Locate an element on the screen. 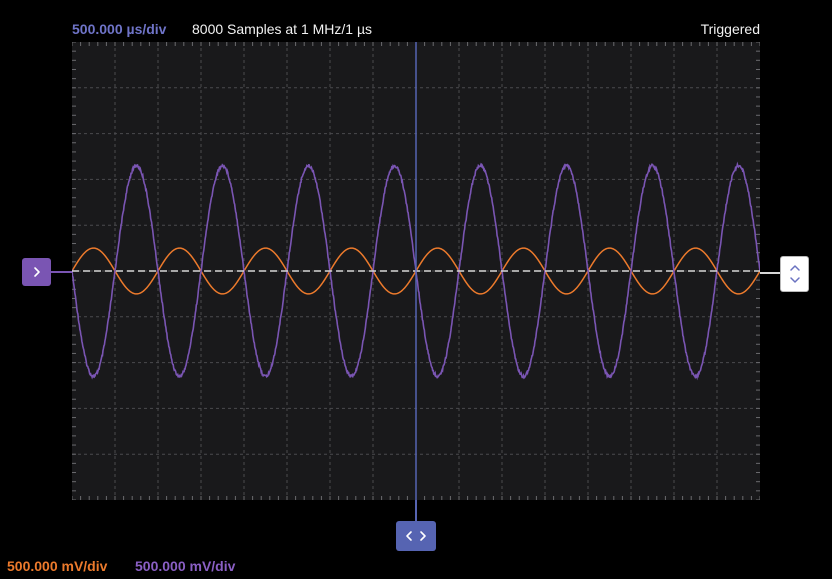  trigger-status-label: Triggered is located at coordinates (730, 29).